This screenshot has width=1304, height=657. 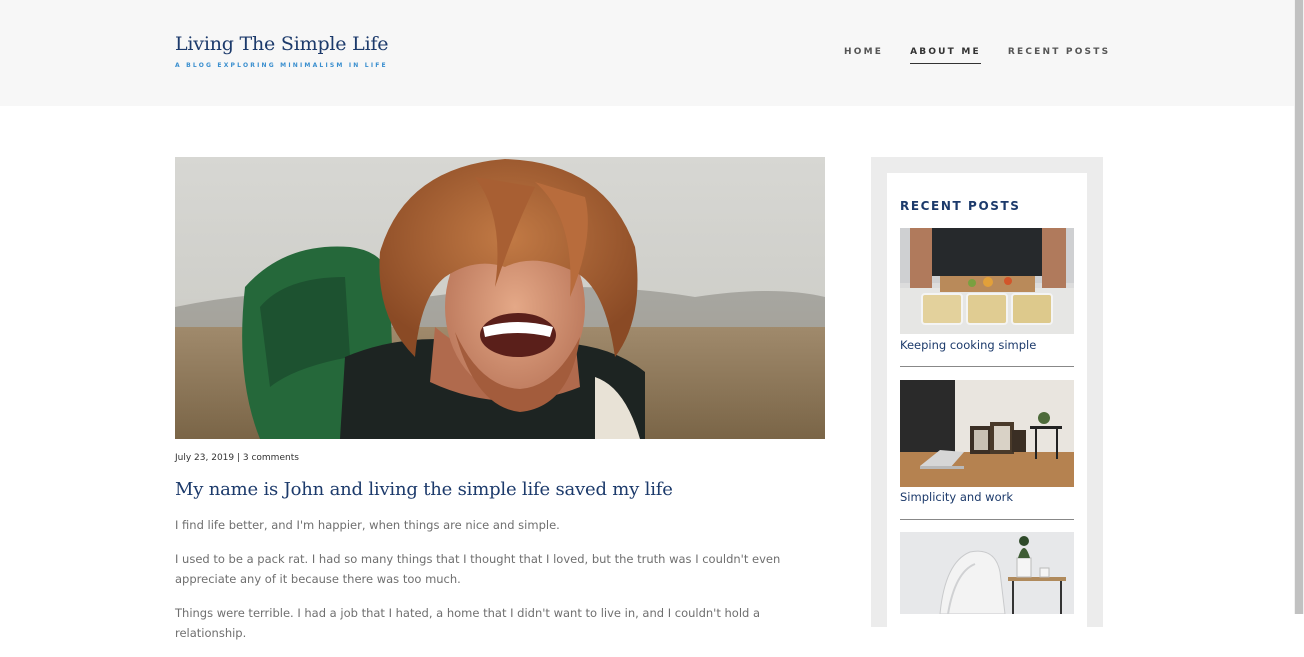 I want to click on nav-item-recent-posts: RECENT POSTS, so click(x=1059, y=55).